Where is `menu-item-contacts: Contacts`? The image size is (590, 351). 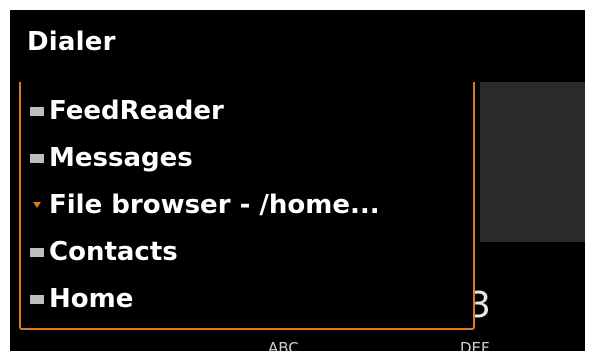
menu-item-contacts: Contacts is located at coordinates (247, 252).